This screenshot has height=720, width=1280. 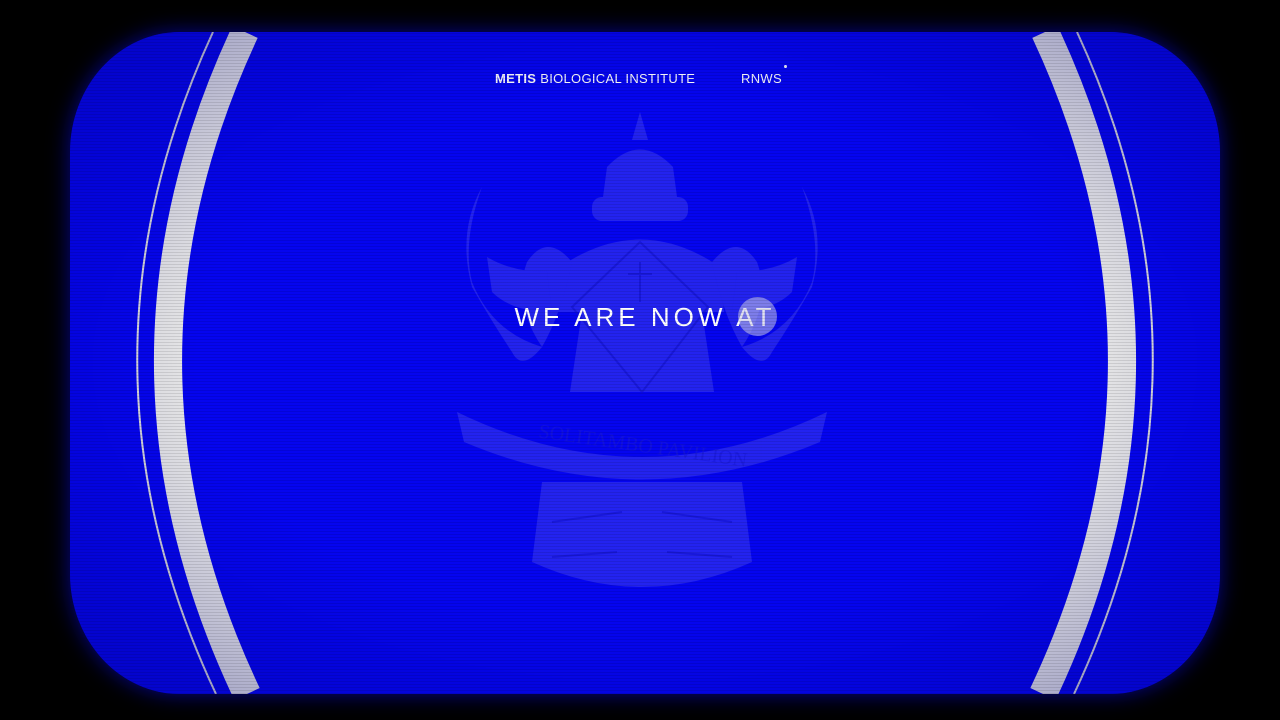 What do you see at coordinates (785, 66) in the screenshot?
I see `news-indicator-dot` at bounding box center [785, 66].